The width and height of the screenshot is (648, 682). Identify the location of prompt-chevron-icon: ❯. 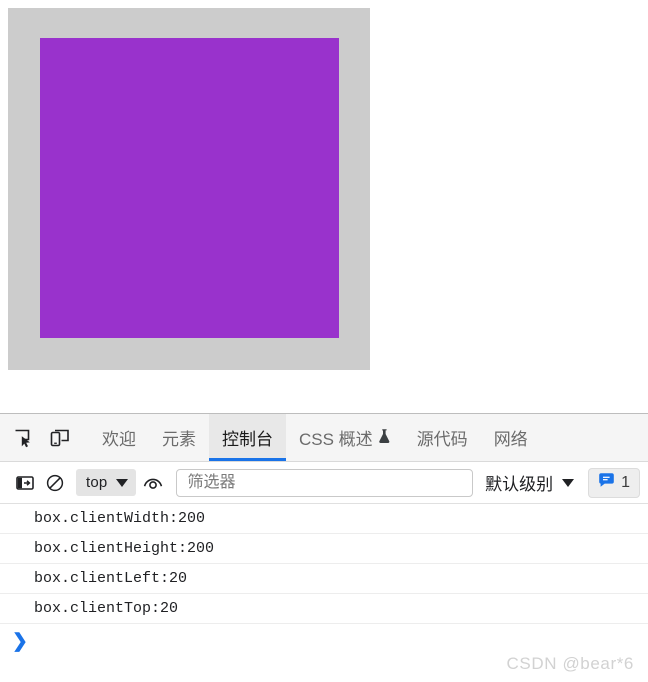
(20, 641).